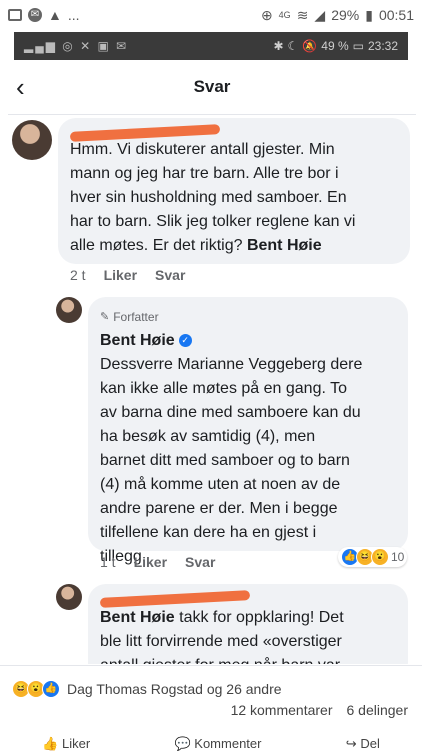 This screenshot has width=422, height=752. Describe the element at coordinates (284, 15) in the screenshot. I see `network-label: 4G` at that location.